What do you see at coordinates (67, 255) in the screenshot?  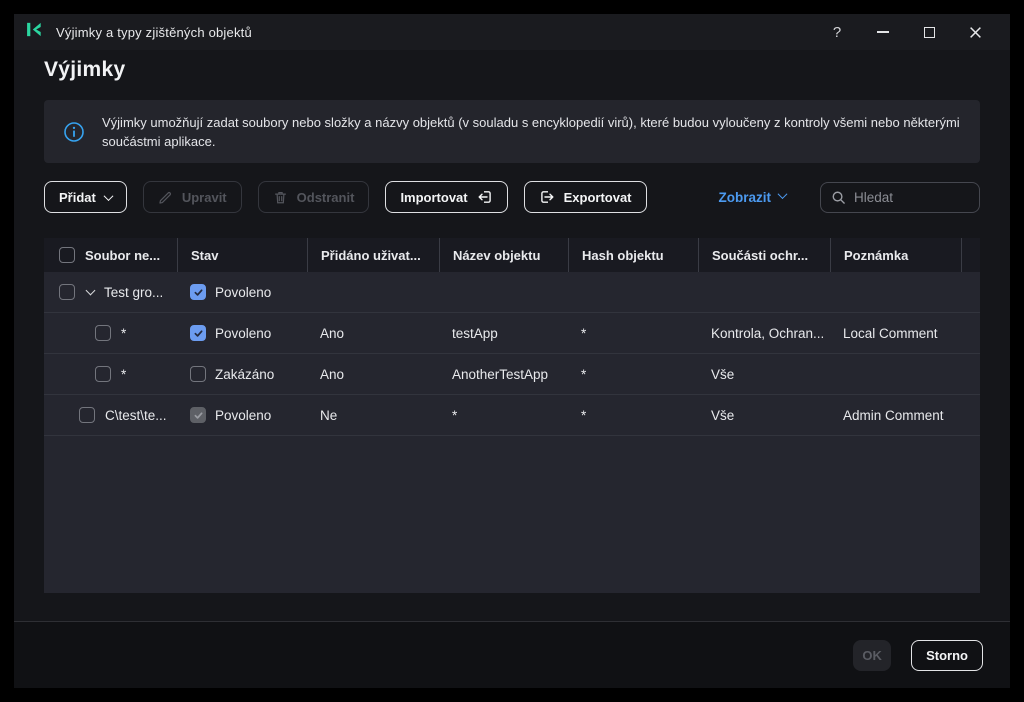 I see `select-all-checkbox` at bounding box center [67, 255].